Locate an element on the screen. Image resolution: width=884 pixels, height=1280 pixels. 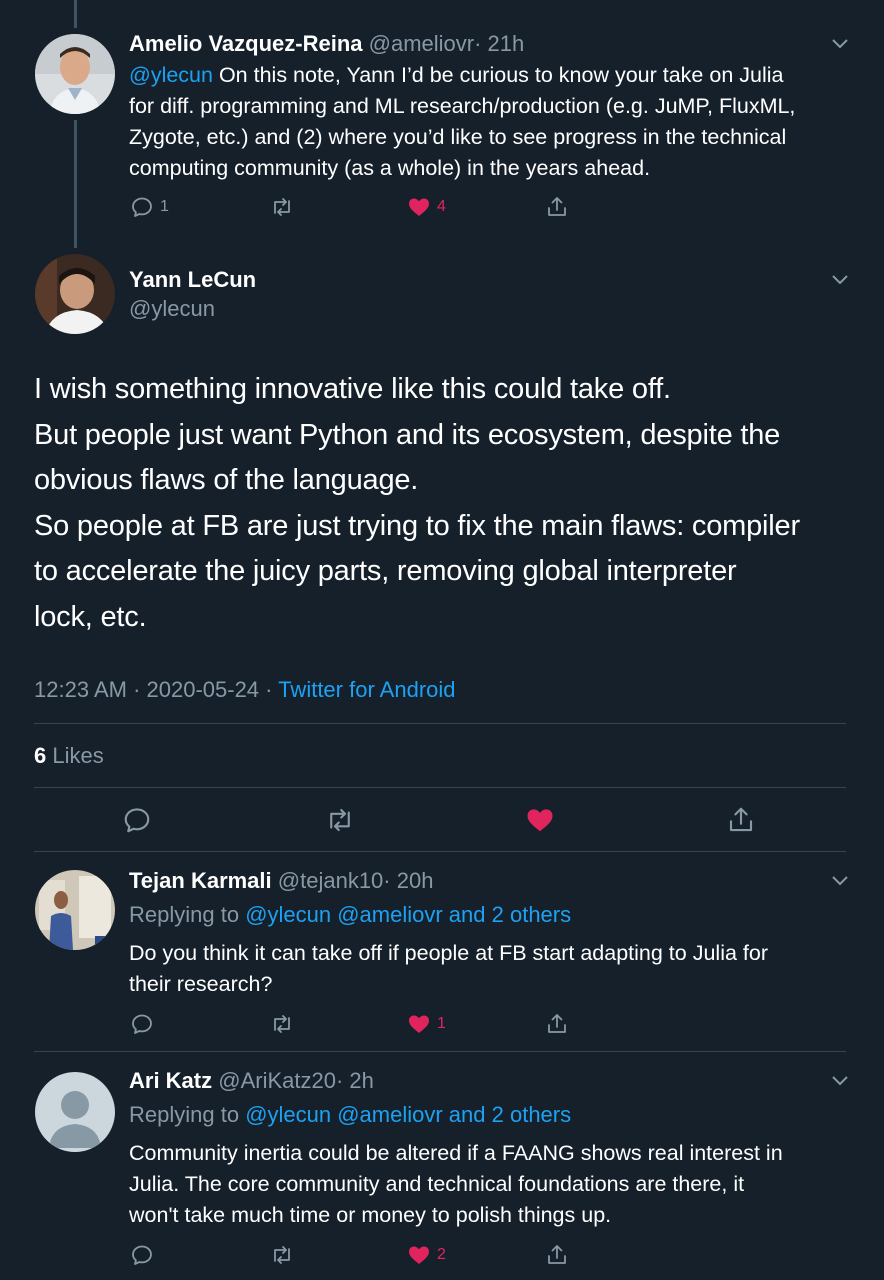
thread-connector-top is located at coordinates (75, 14).